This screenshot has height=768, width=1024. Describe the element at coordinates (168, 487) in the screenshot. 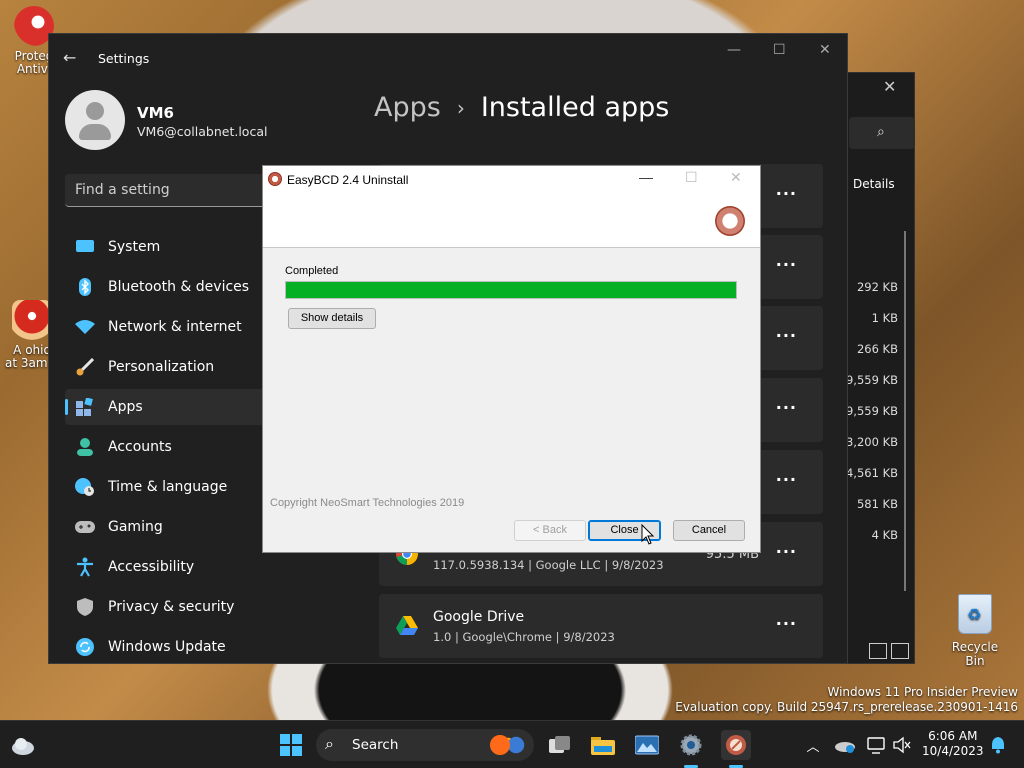

I see `sidebar-item-label: Time & language` at that location.